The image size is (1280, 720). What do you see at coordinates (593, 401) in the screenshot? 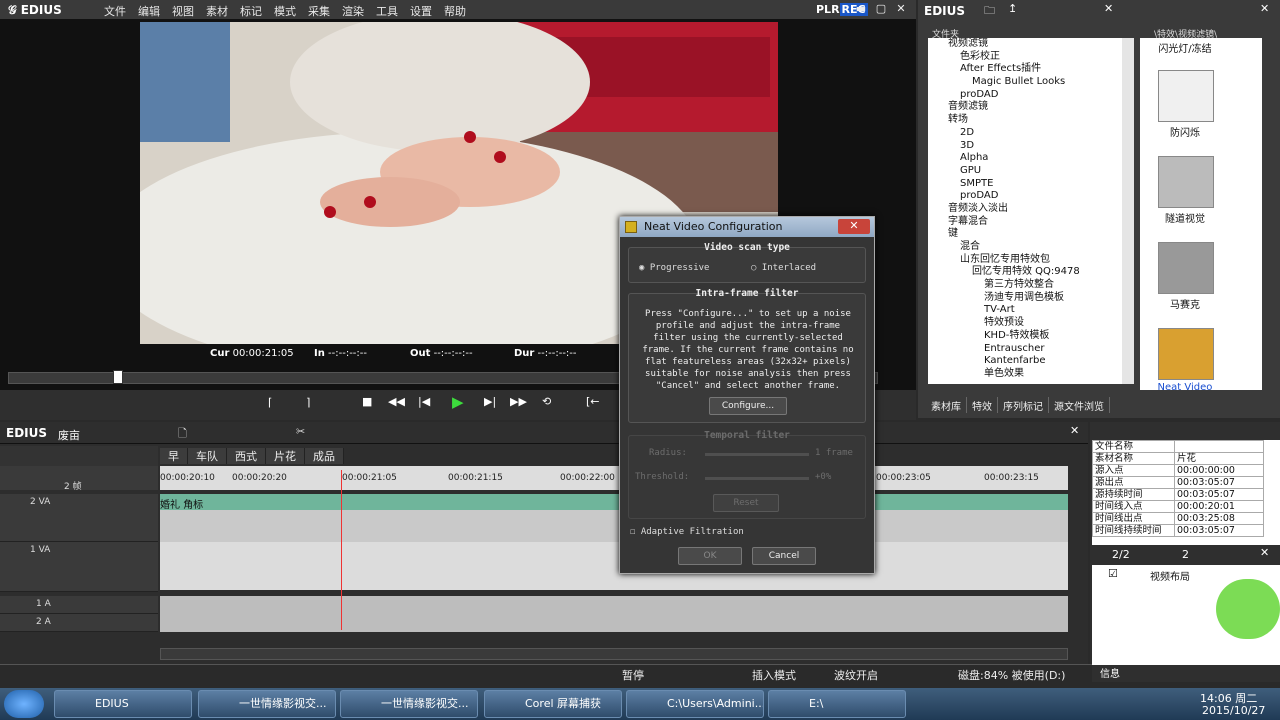
I see `insert-icon: [←` at bounding box center [593, 401].